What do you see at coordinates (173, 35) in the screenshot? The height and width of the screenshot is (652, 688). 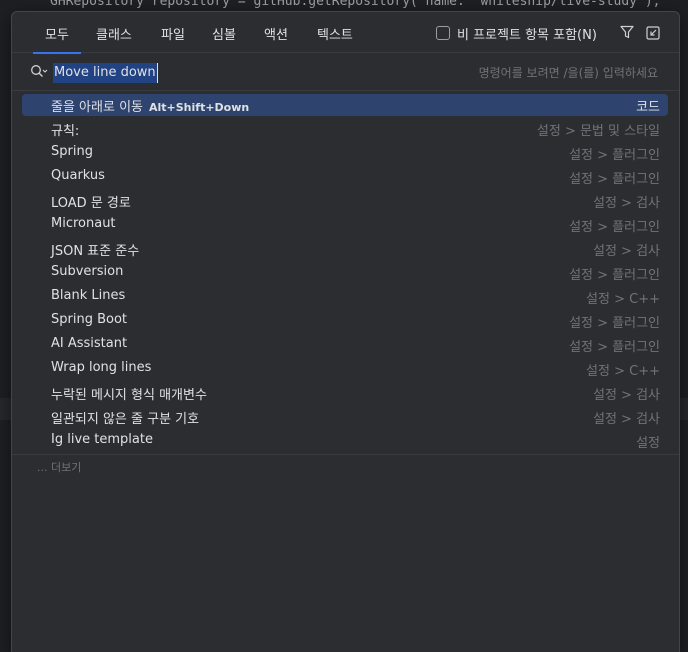 I see `tab-files: 파일` at bounding box center [173, 35].